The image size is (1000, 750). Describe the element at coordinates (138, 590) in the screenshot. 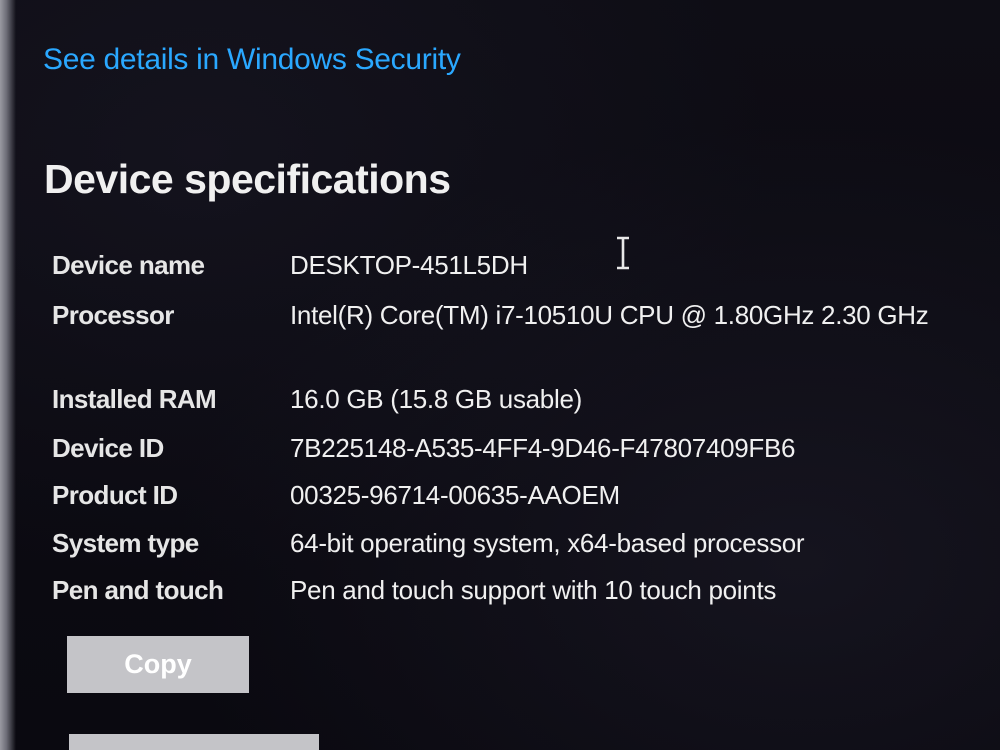

I see `spec-label: Pen and touch` at that location.